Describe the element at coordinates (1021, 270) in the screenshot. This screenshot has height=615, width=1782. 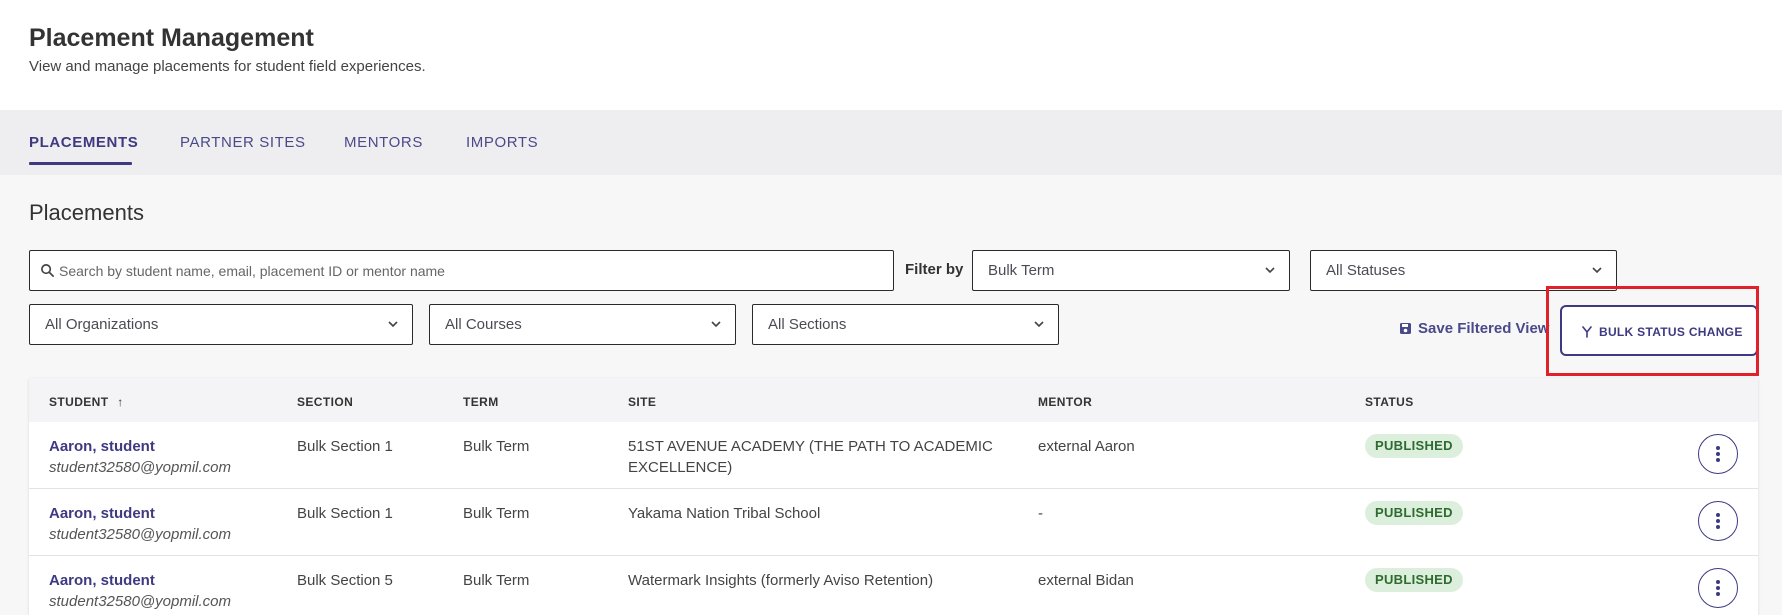
I see `term-select-value: Bulk Term` at that location.